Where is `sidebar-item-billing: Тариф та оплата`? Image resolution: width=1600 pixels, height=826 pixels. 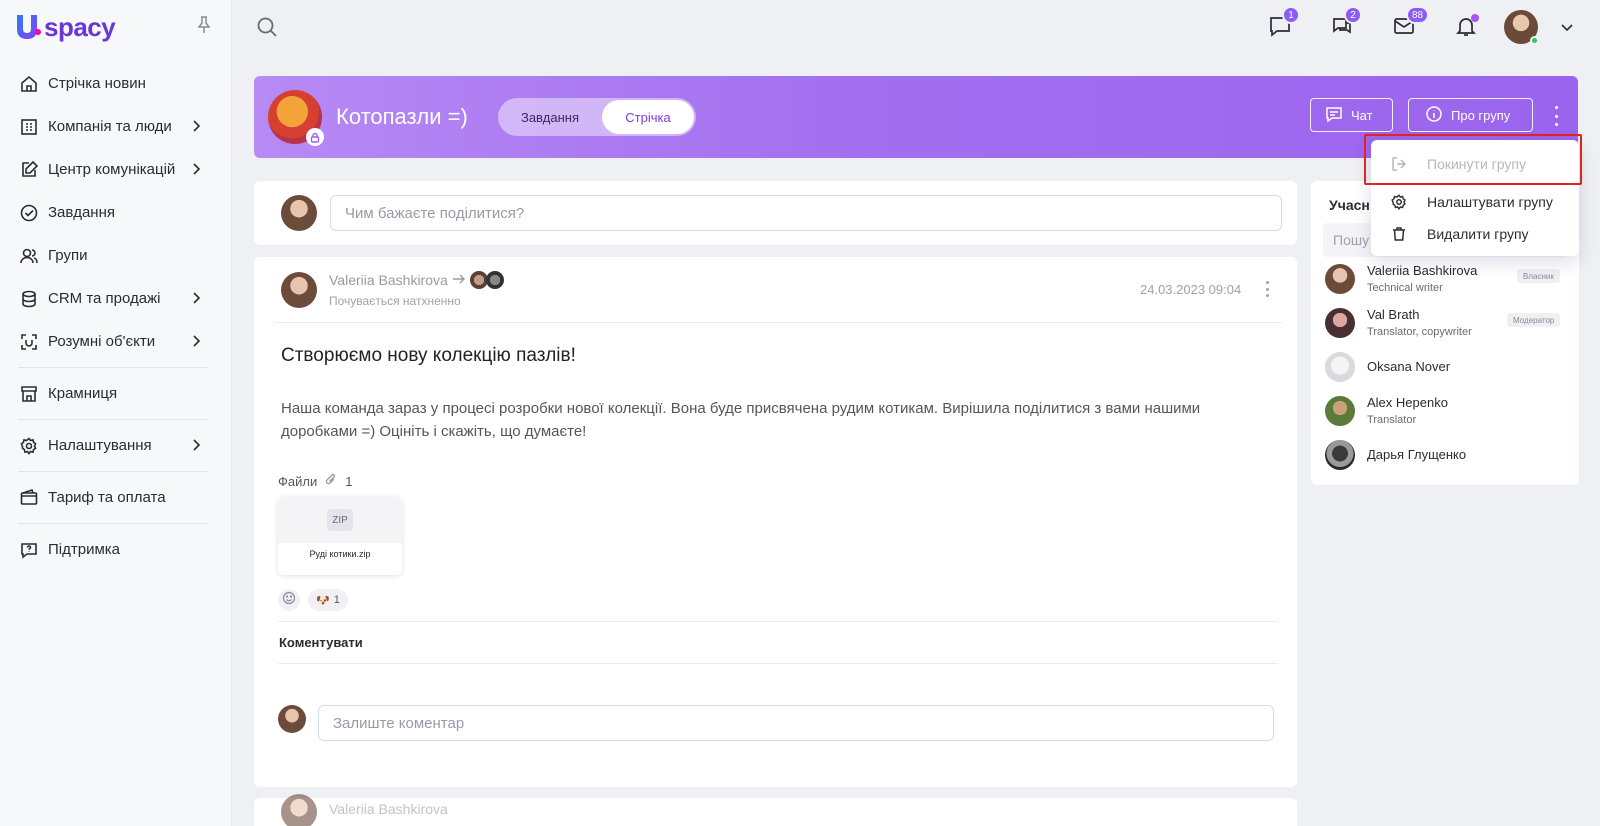 sidebar-item-billing: Тариф та оплата is located at coordinates (116, 497).